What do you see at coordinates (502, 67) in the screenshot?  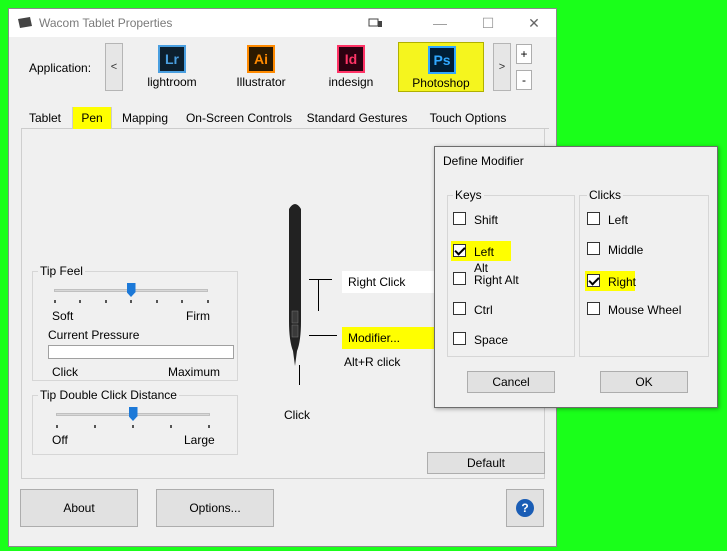 I see `app-scroll-right-button: >` at bounding box center [502, 67].